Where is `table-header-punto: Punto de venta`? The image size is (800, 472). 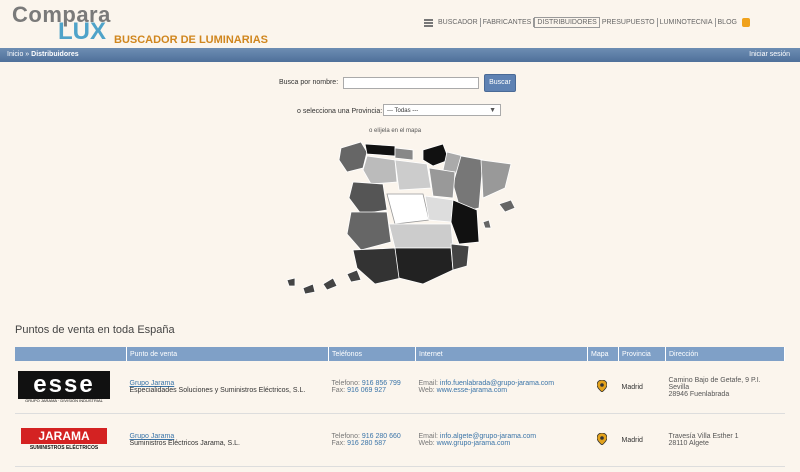 table-header-punto: Punto de venta is located at coordinates (227, 354).